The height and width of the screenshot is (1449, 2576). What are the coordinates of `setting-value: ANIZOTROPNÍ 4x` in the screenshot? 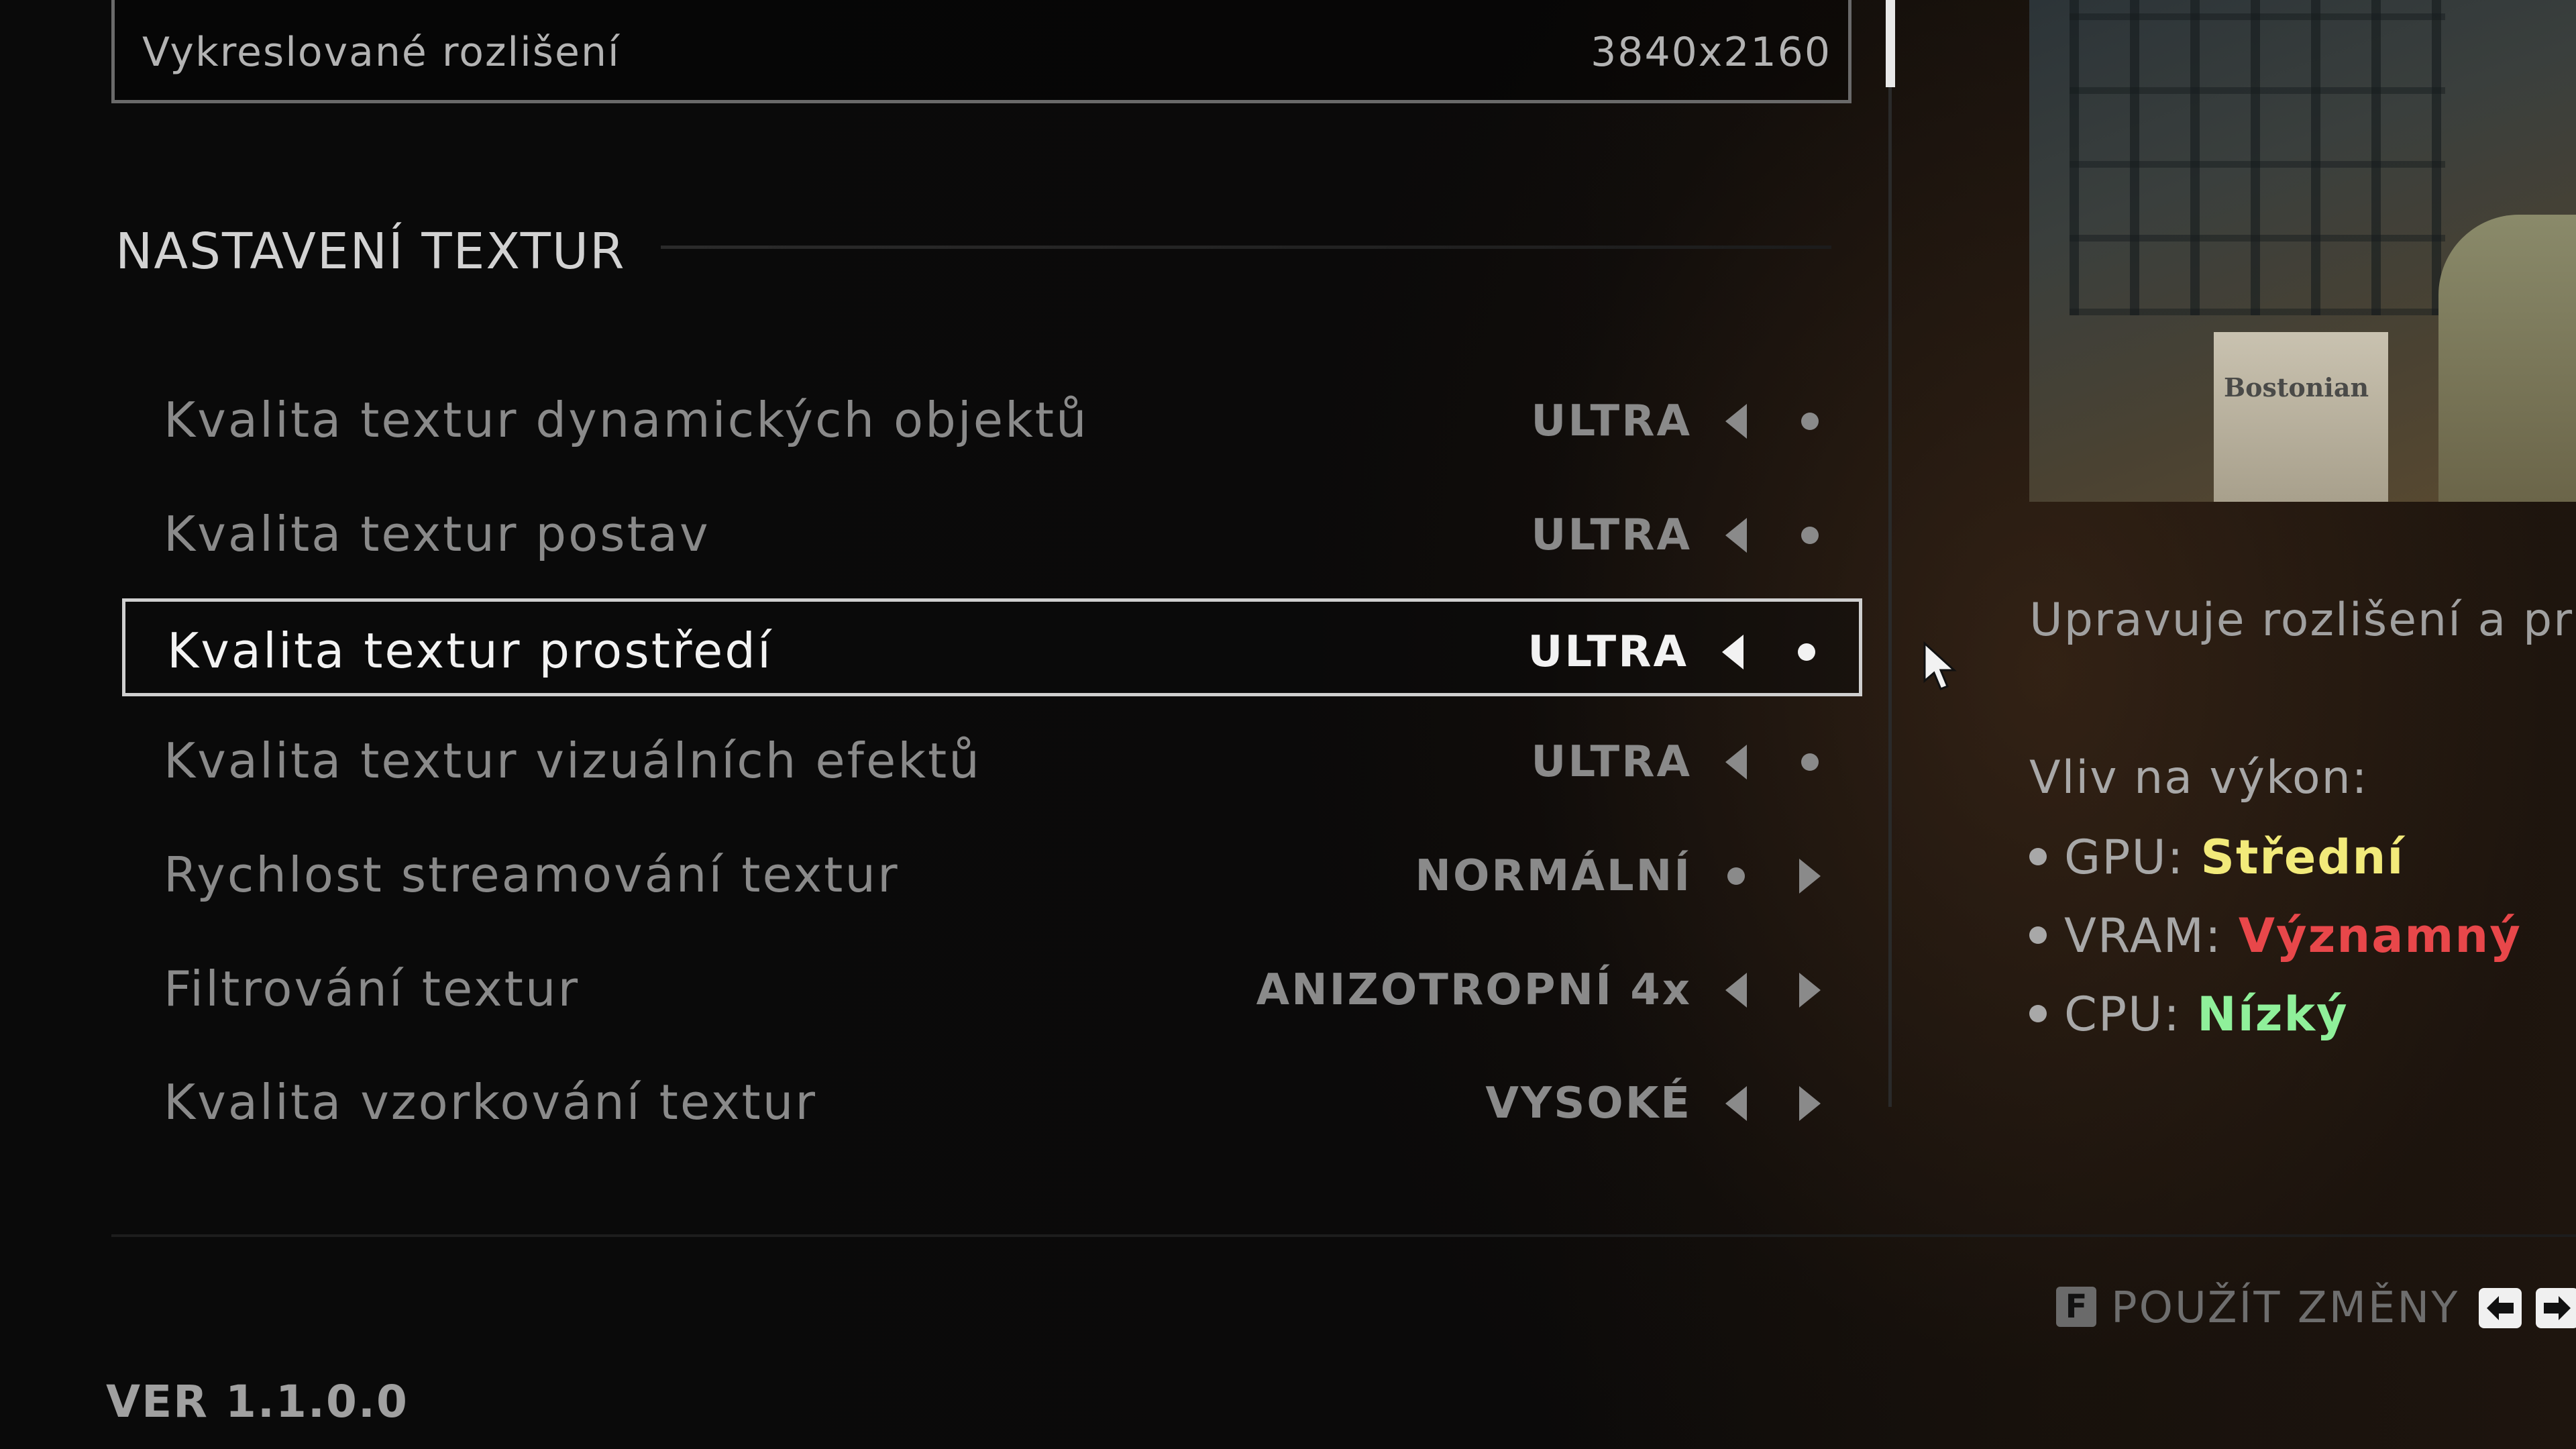 It's located at (1474, 990).